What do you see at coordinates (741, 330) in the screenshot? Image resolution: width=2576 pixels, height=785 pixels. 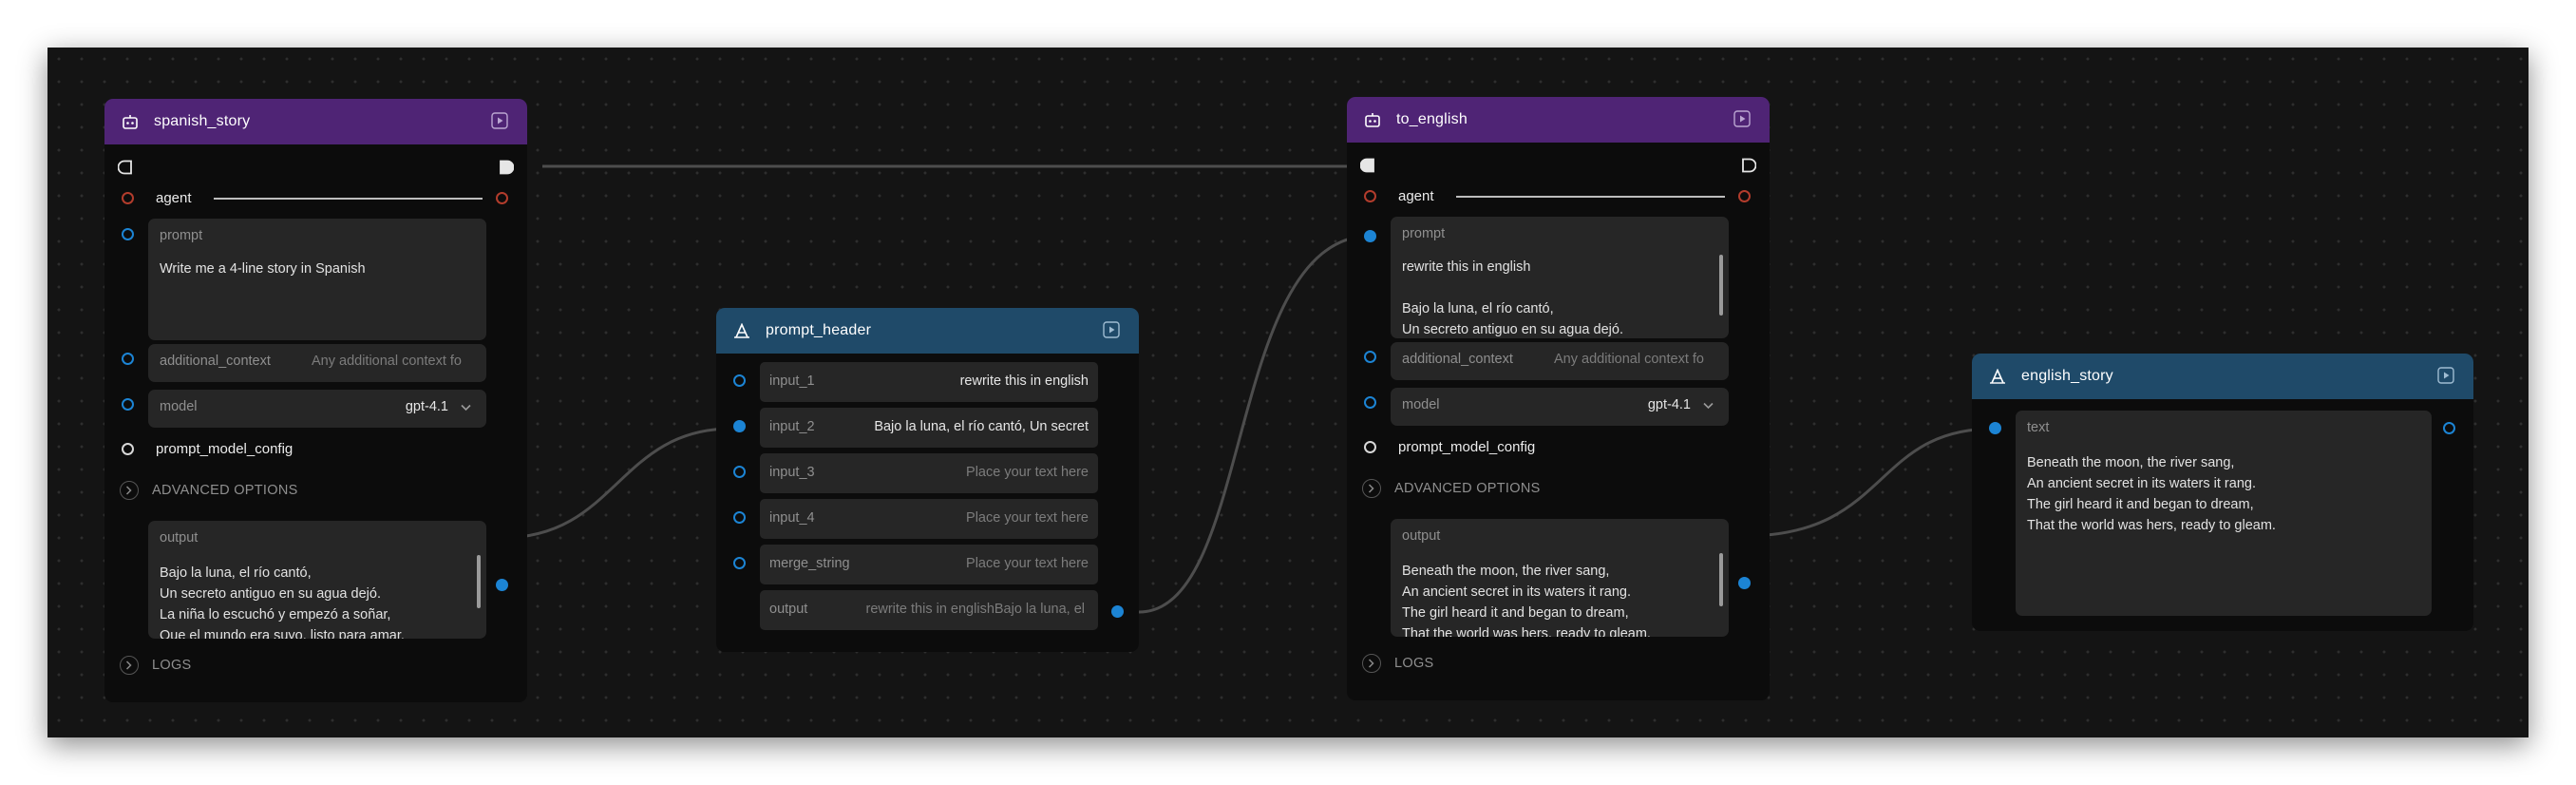 I see `text-a-icon` at bounding box center [741, 330].